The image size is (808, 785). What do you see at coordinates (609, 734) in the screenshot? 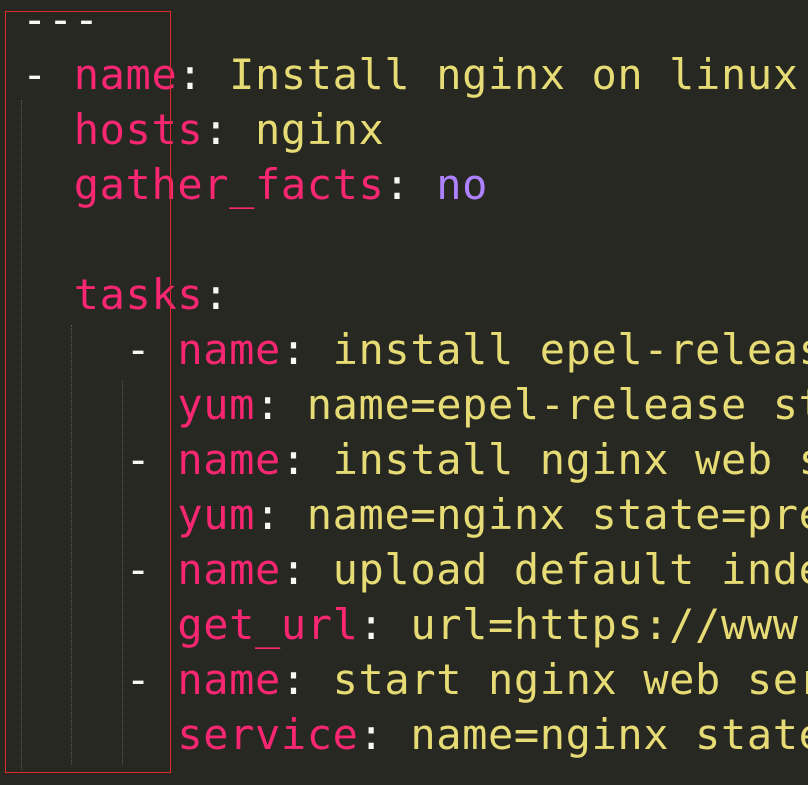
I see `yaml-value: name=nginx state` at bounding box center [609, 734].